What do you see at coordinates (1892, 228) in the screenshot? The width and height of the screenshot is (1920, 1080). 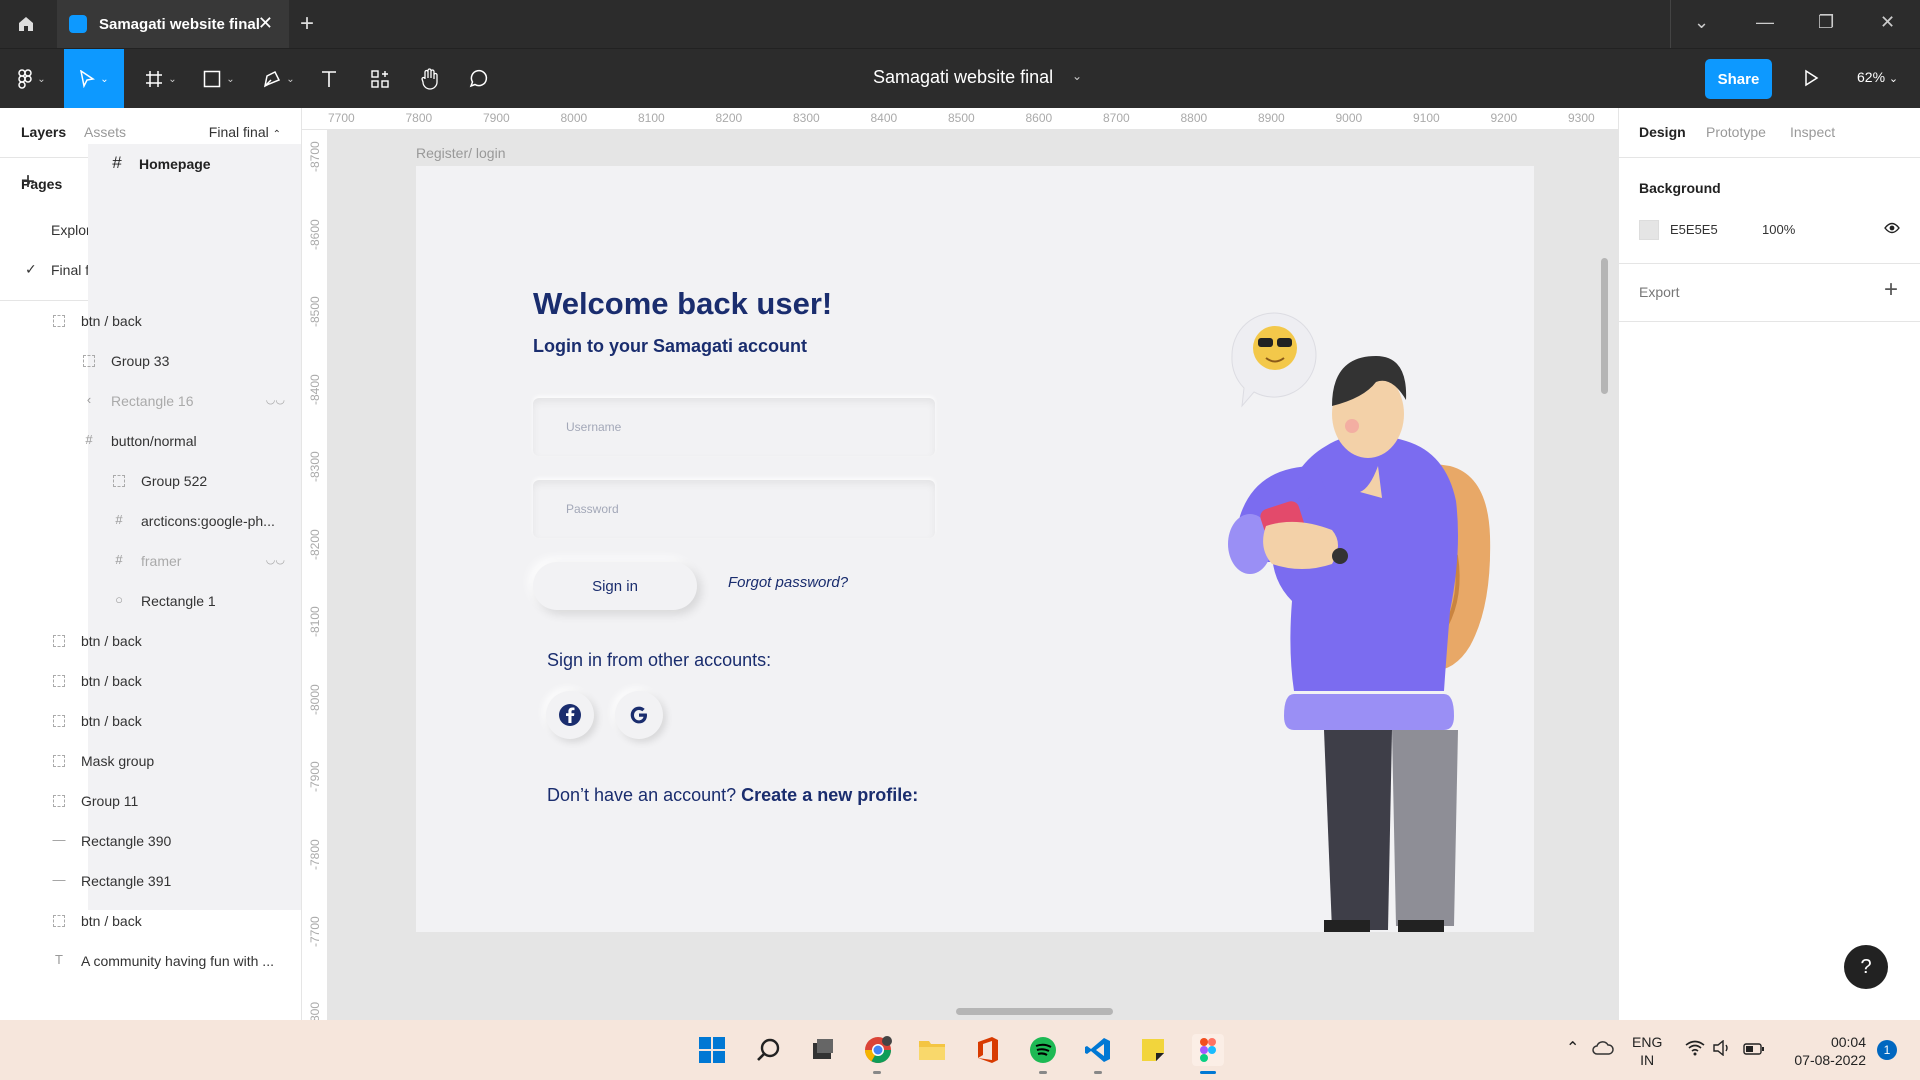 I see `eye-icon` at bounding box center [1892, 228].